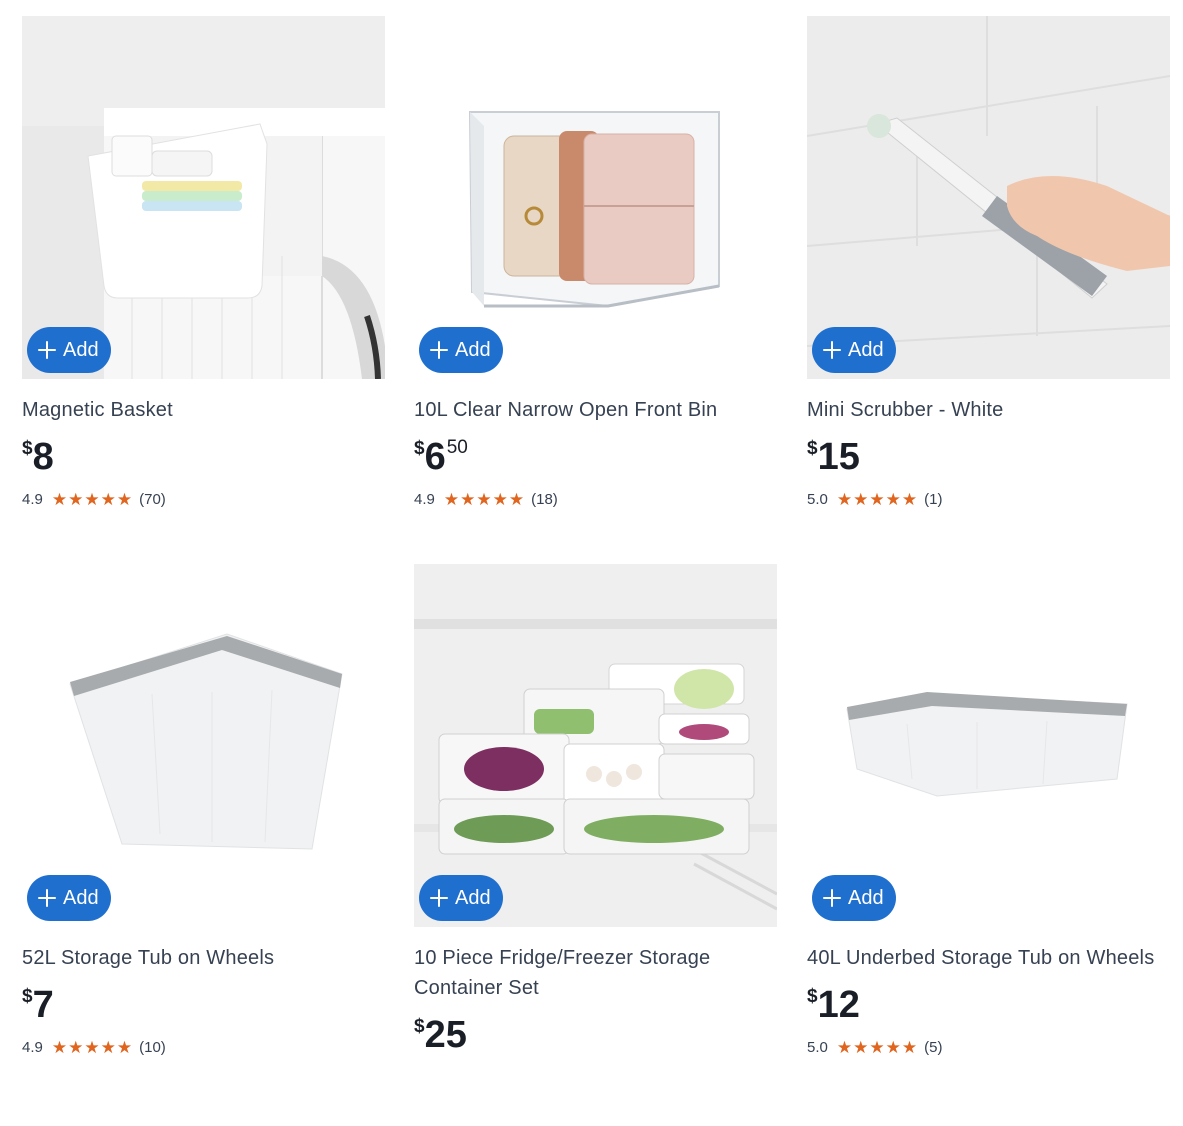  What do you see at coordinates (988, 410) in the screenshot?
I see `product-title: Mini Scrubber - White` at bounding box center [988, 410].